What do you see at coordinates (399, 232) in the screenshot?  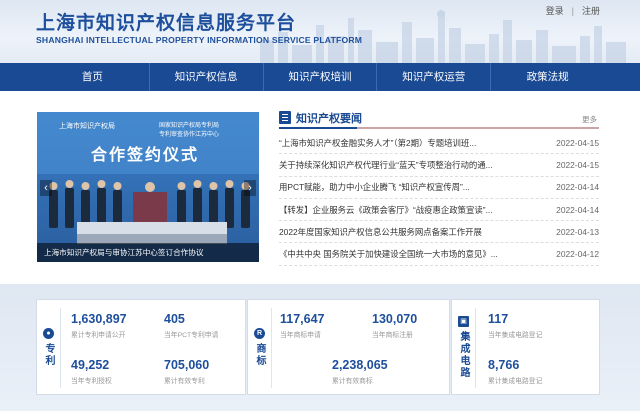 I see `news-item-title: 2022年度国家知识产权信息公共服务网点备案工作开展` at bounding box center [399, 232].